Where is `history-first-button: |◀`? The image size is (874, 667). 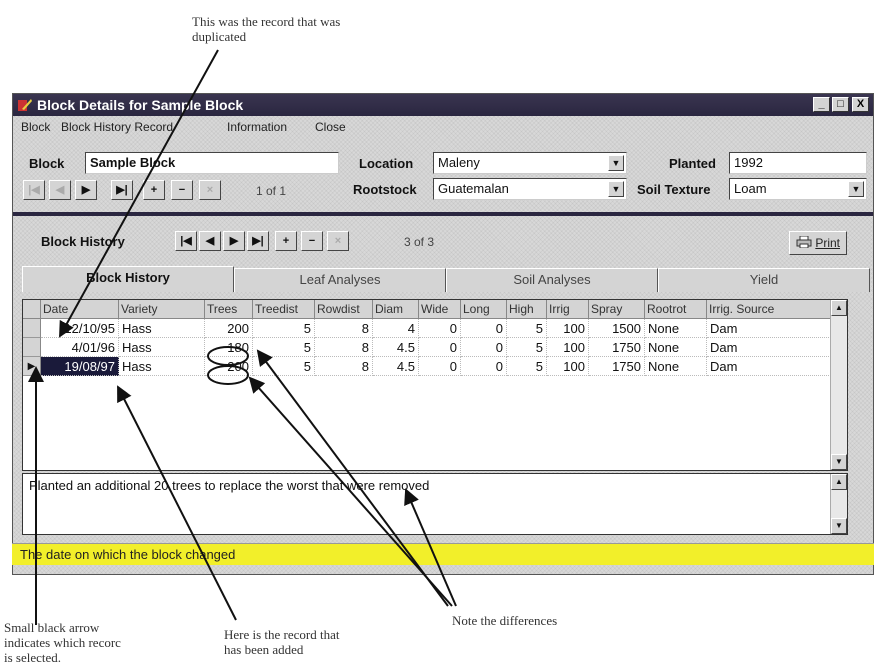
history-first-button: |◀ is located at coordinates (186, 241).